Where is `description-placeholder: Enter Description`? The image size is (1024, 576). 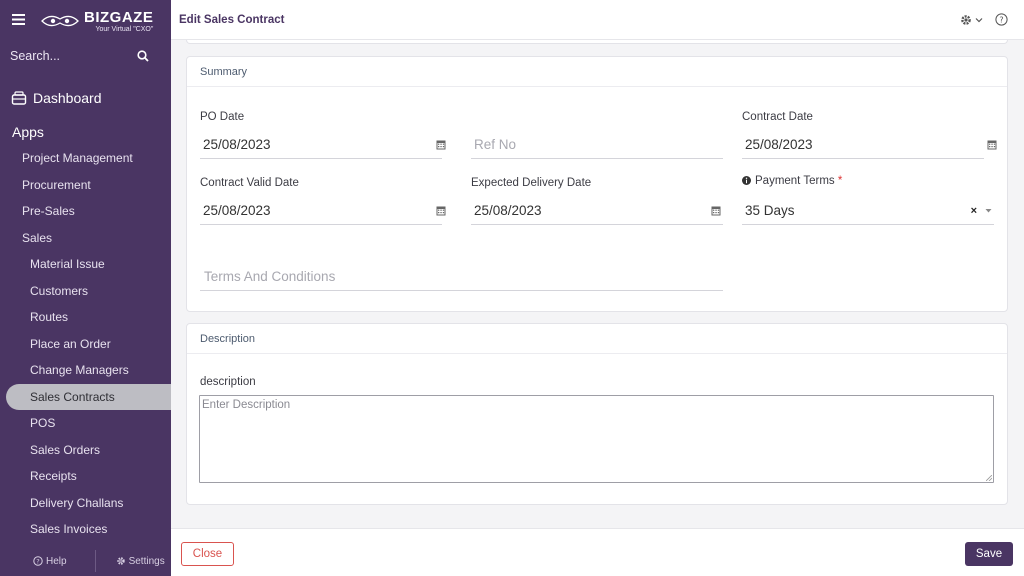 description-placeholder: Enter Description is located at coordinates (246, 405).